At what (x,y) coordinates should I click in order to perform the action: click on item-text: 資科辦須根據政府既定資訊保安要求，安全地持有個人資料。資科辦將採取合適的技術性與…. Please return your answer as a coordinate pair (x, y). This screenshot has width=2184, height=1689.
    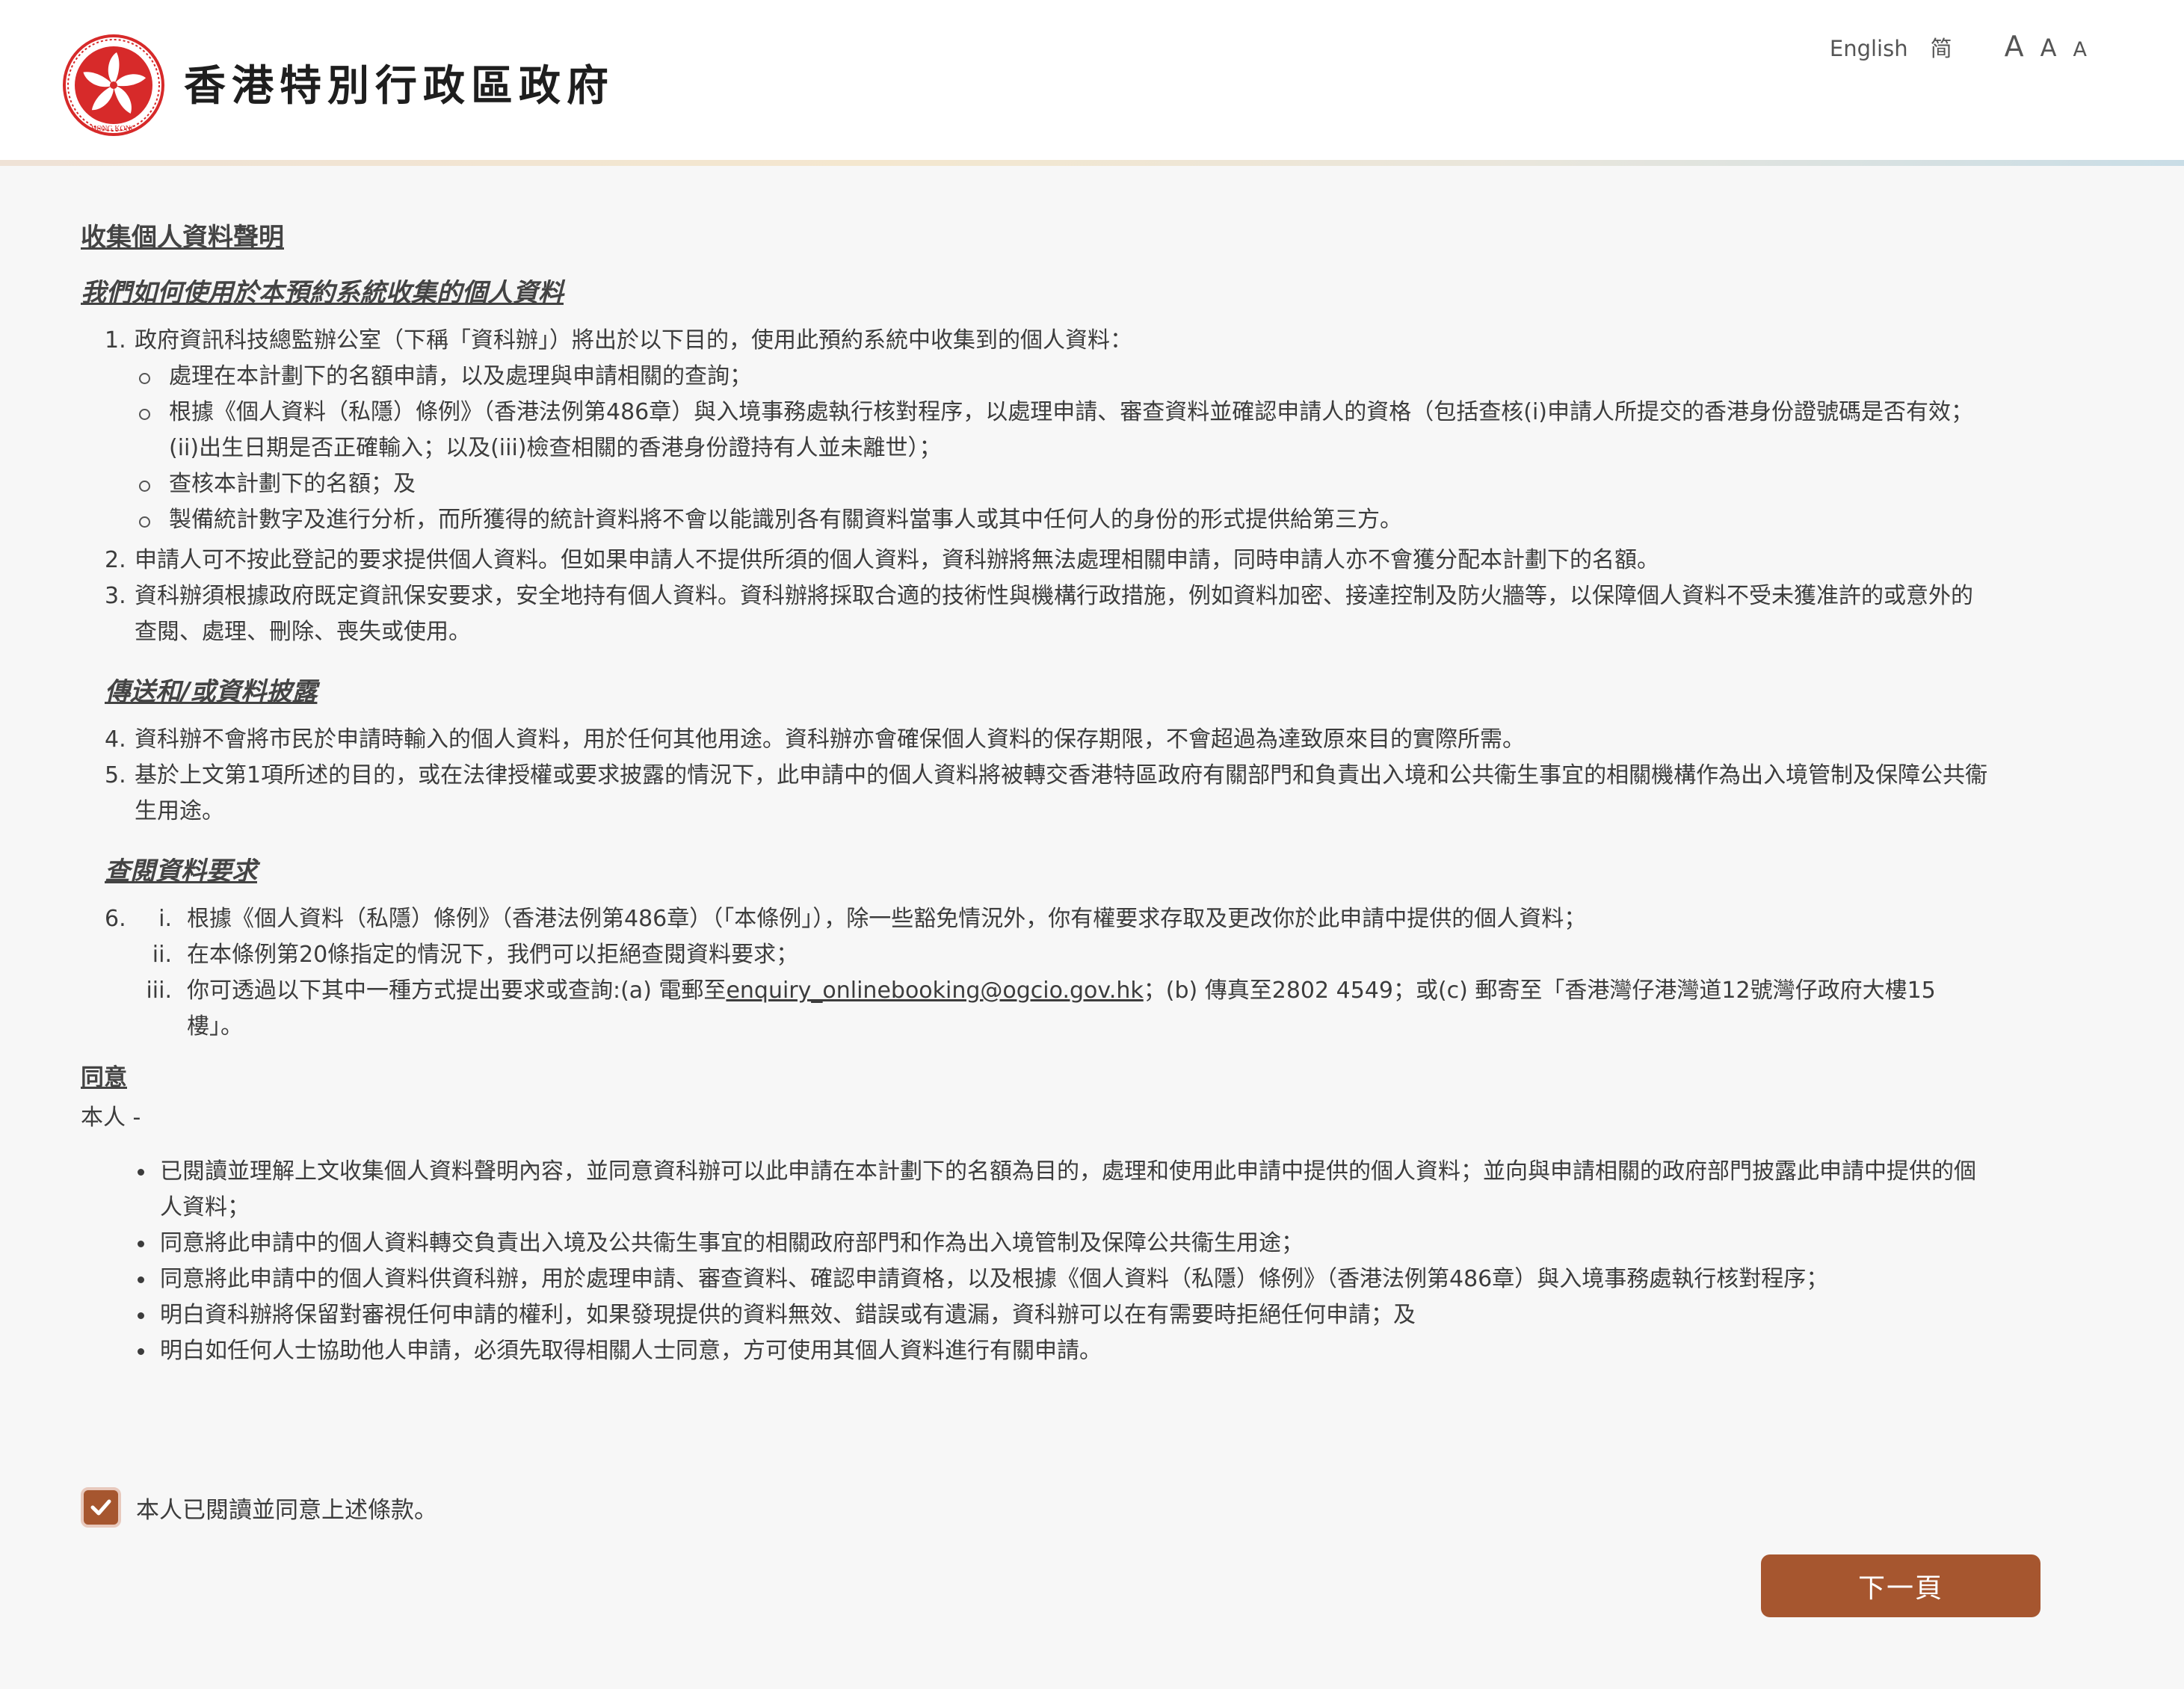
    Looking at the image, I should click on (1054, 614).